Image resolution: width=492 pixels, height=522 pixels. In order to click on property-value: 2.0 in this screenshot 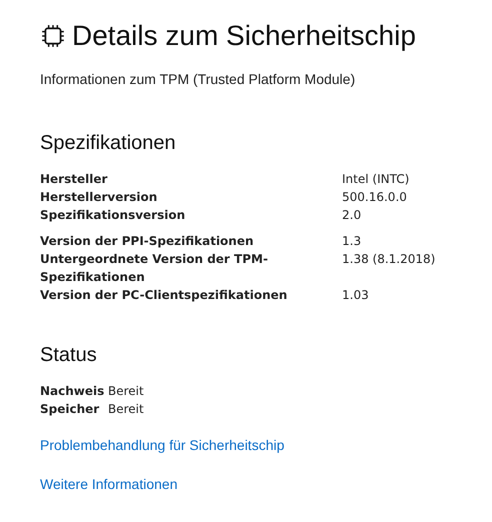, I will do `click(352, 215)`.